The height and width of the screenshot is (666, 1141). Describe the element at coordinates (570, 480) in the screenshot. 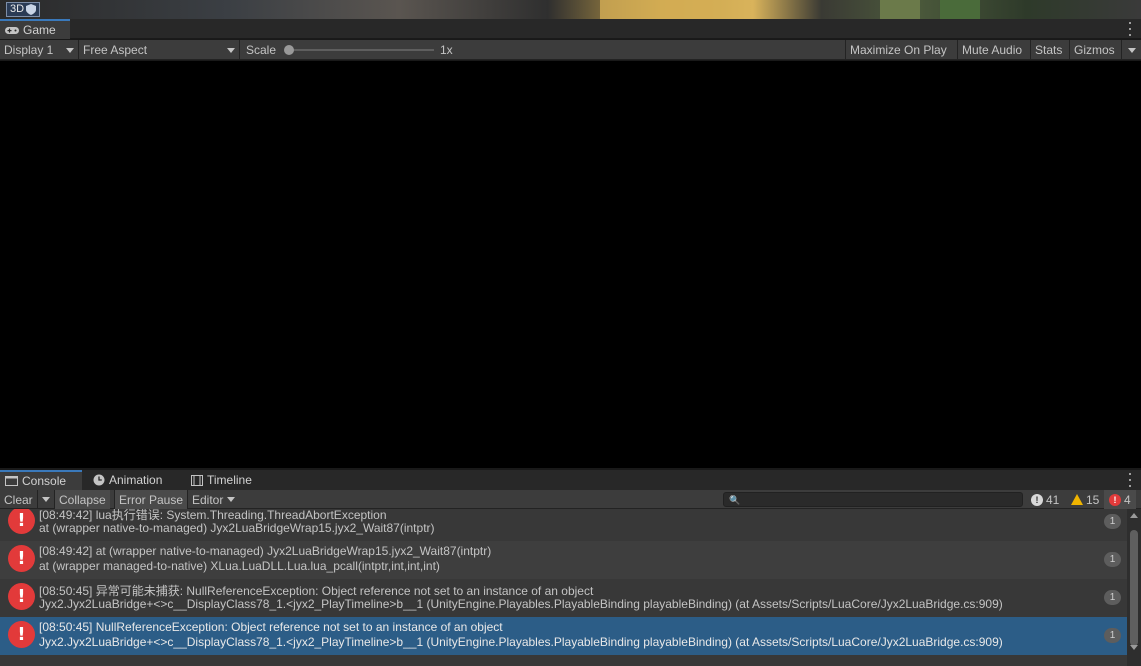

I see `console-tab-bar: Console Animation Timeline` at that location.